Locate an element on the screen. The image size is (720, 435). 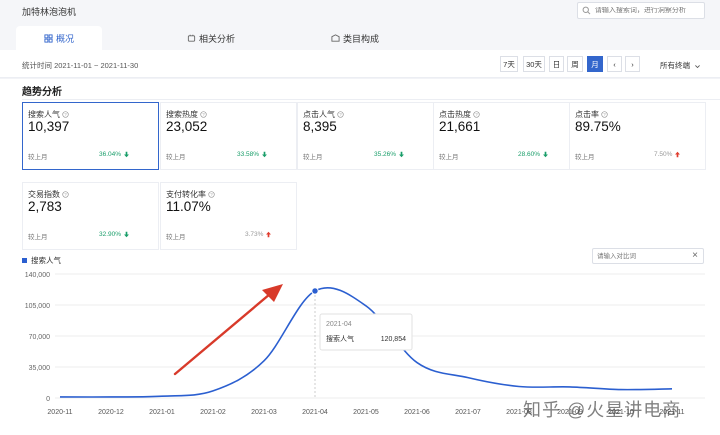
x-tick-label: 2021-07 is located at coordinates (468, 412).